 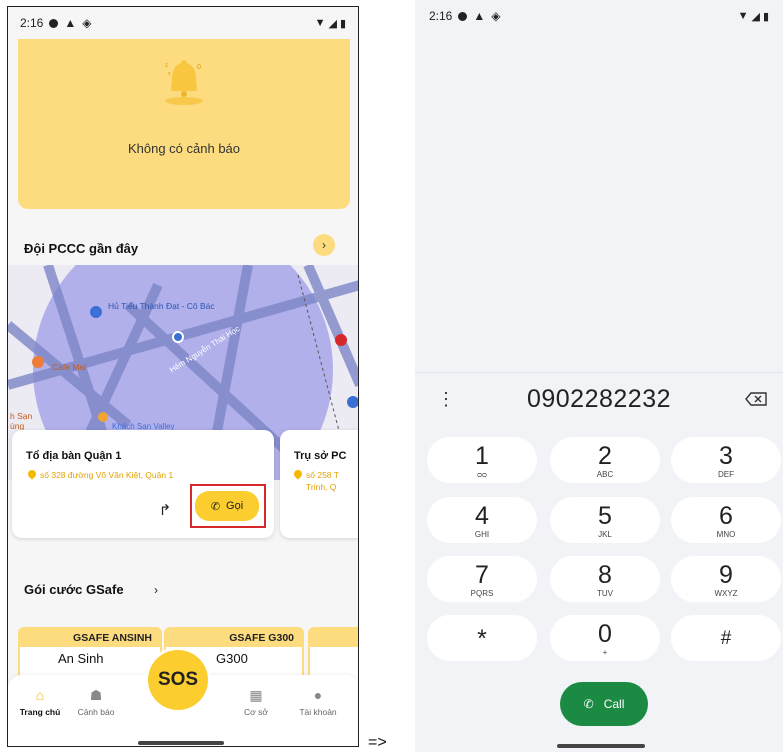 What do you see at coordinates (318, 712) in the screenshot?
I see `nav-account-label: Tài khoản` at bounding box center [318, 712].